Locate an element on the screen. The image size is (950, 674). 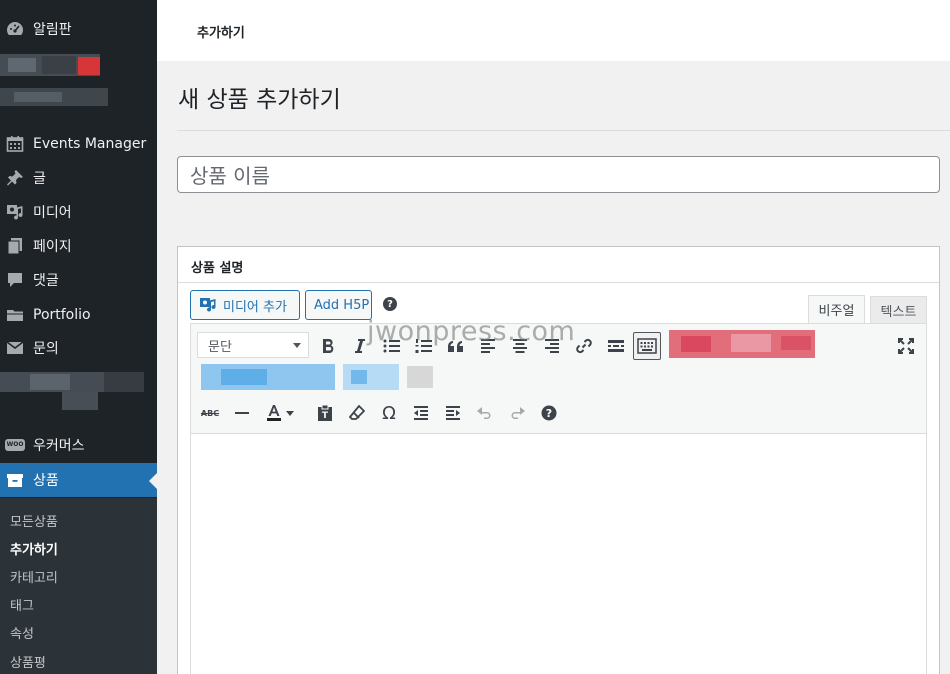
chevron-down-icon is located at coordinates (297, 345).